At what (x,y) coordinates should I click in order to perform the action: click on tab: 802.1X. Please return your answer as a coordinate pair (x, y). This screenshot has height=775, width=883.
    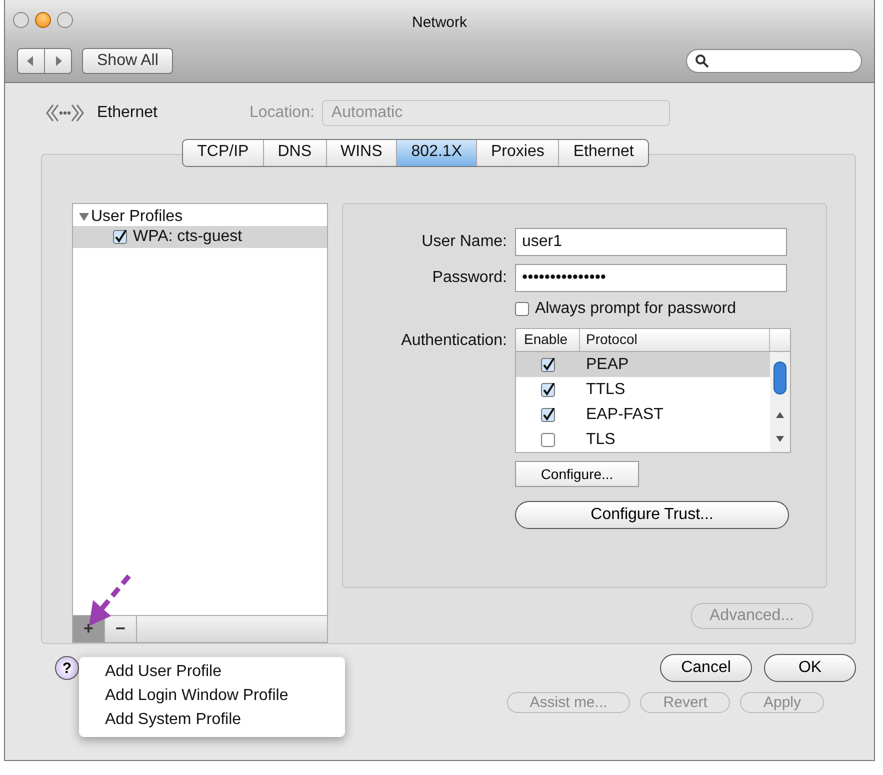
    Looking at the image, I should click on (437, 153).